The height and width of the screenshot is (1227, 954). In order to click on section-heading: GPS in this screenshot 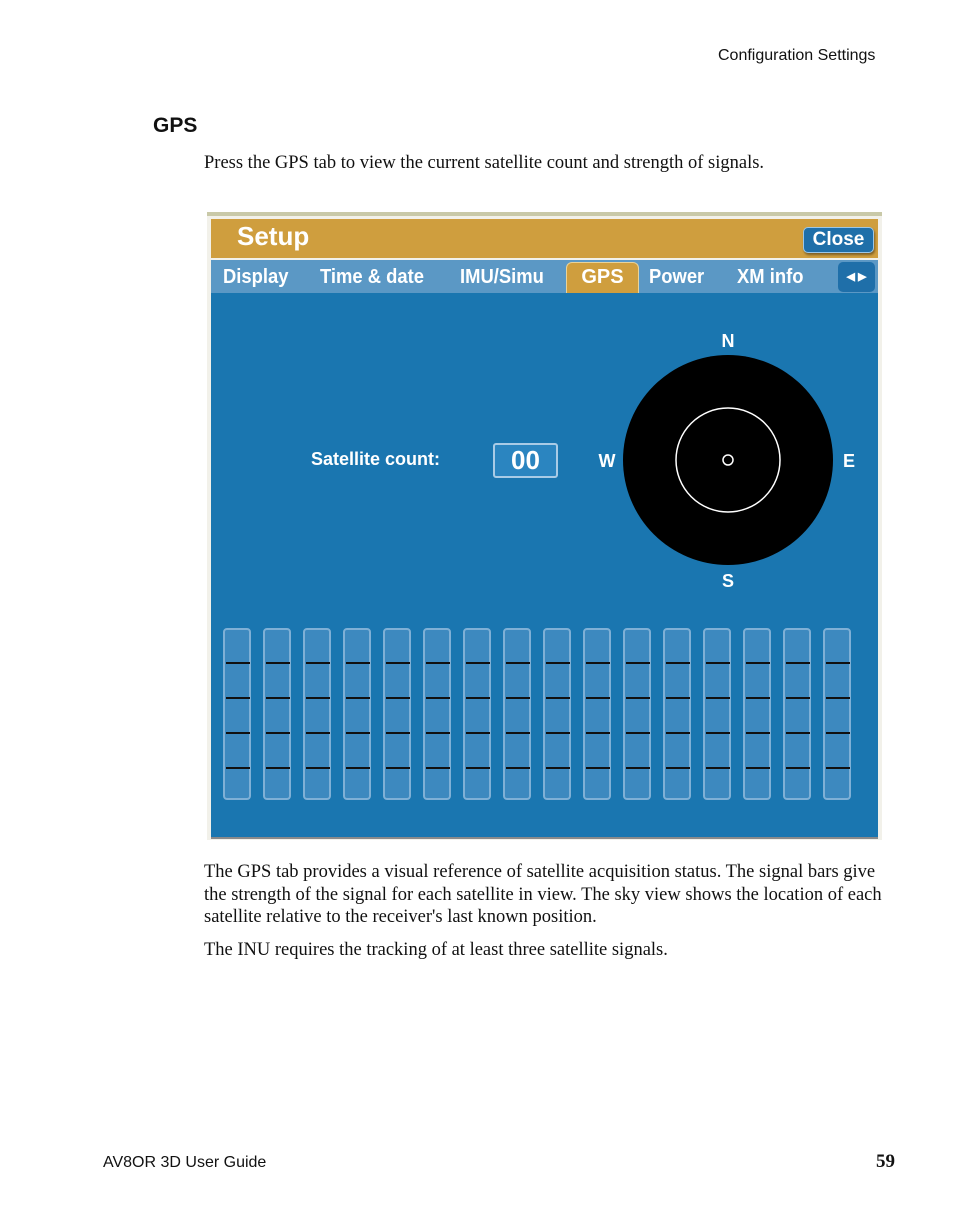, I will do `click(175, 125)`.